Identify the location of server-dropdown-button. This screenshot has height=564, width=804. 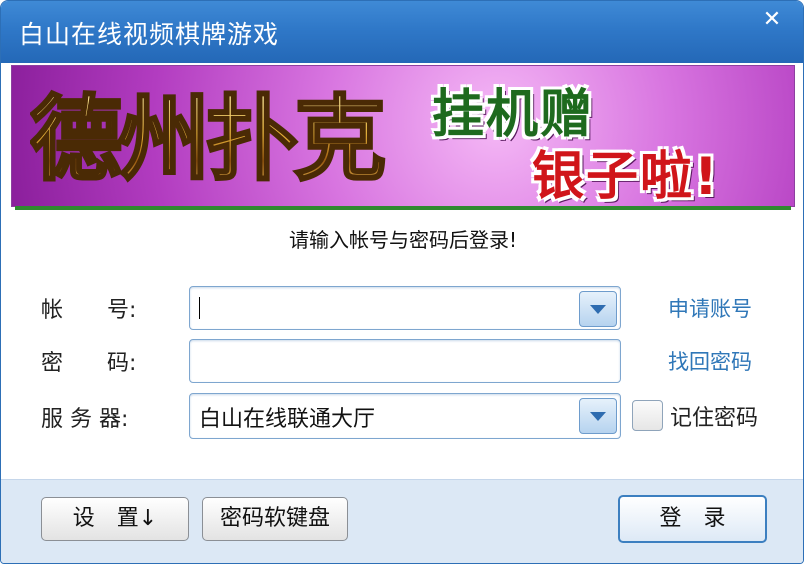
(598, 416).